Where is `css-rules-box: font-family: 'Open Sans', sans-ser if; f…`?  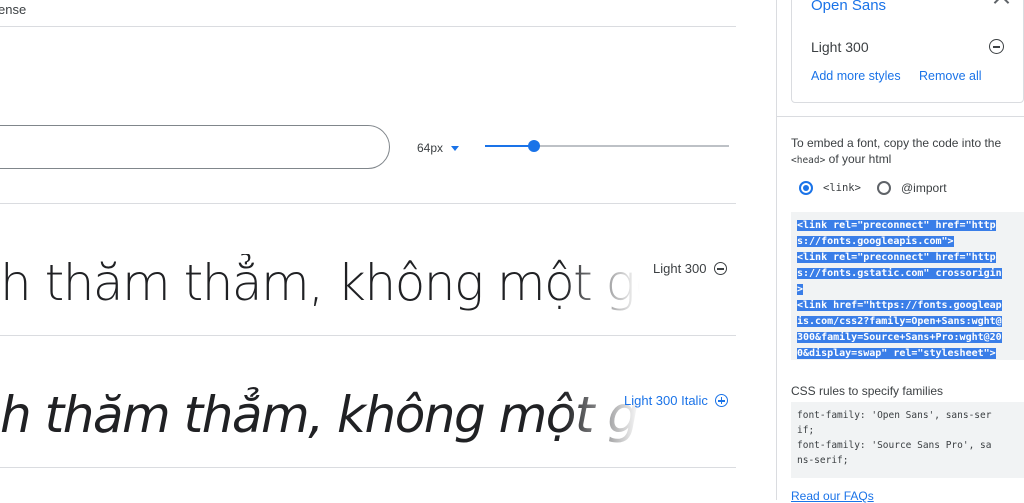
css-rules-box: font-family: 'Open Sans', sans-ser if; f… is located at coordinates (907, 440).